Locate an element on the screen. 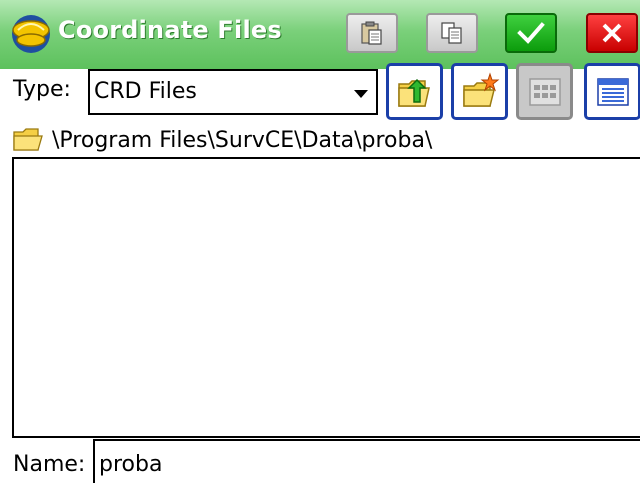 The width and height of the screenshot is (640, 483). list-view-button is located at coordinates (544, 91).